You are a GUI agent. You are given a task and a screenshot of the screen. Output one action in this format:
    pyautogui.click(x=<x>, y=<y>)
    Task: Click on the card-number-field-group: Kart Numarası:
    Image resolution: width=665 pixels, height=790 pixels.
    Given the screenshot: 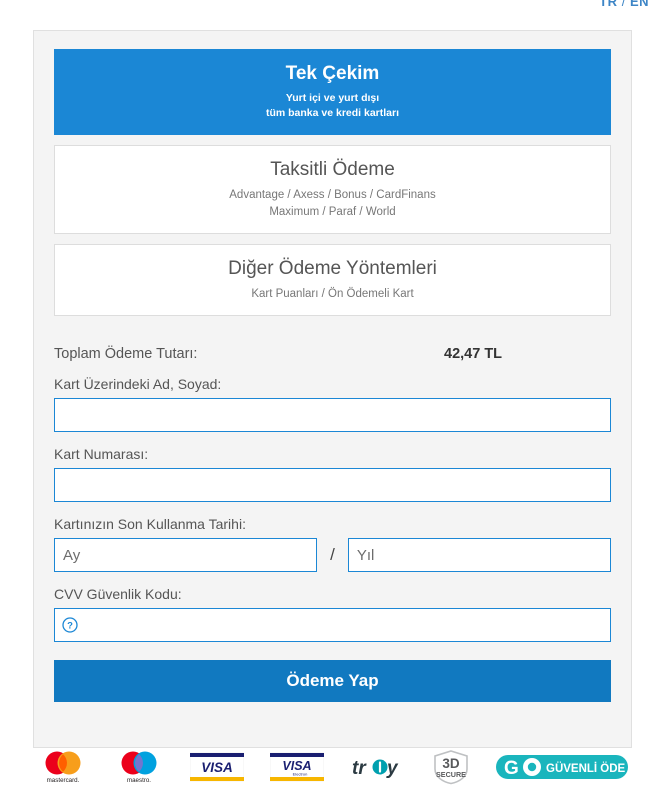 What is the action you would take?
    pyautogui.click(x=332, y=474)
    